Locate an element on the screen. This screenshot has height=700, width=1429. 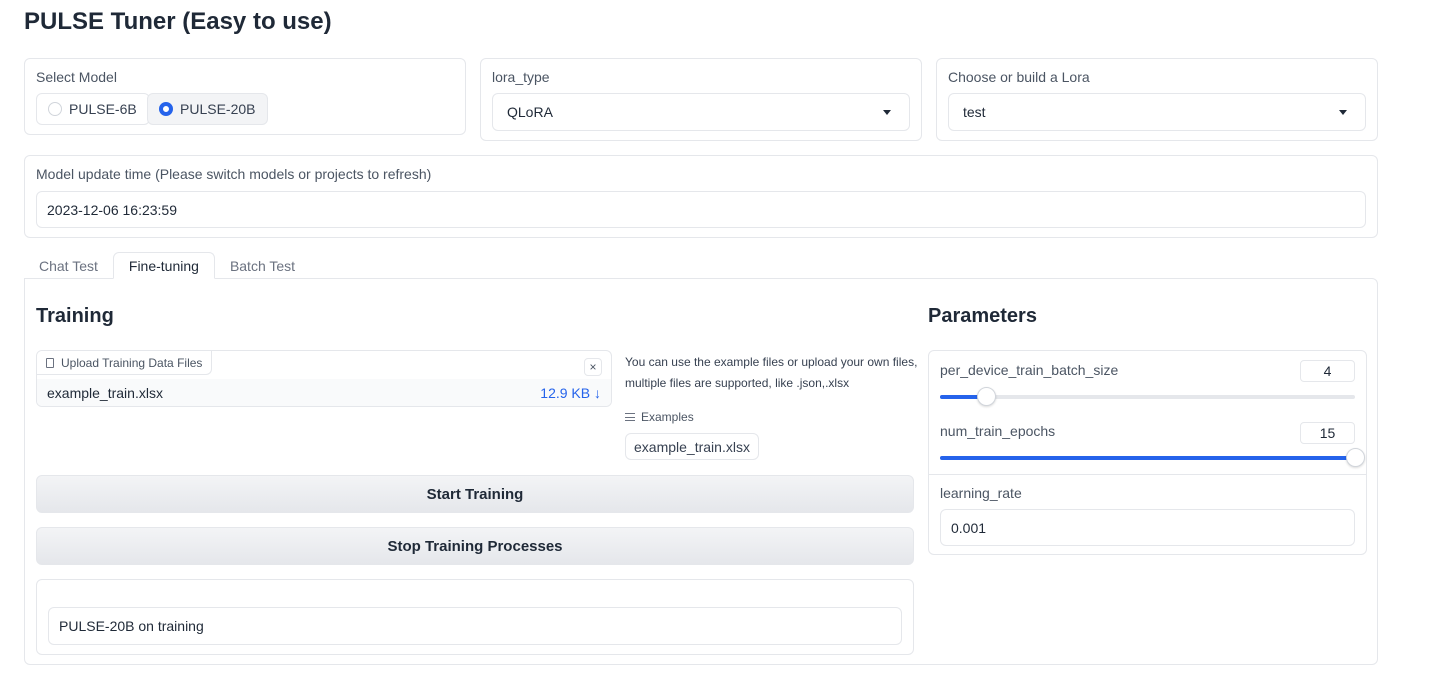
stop-training-button: Stop Training Processes is located at coordinates (475, 546).